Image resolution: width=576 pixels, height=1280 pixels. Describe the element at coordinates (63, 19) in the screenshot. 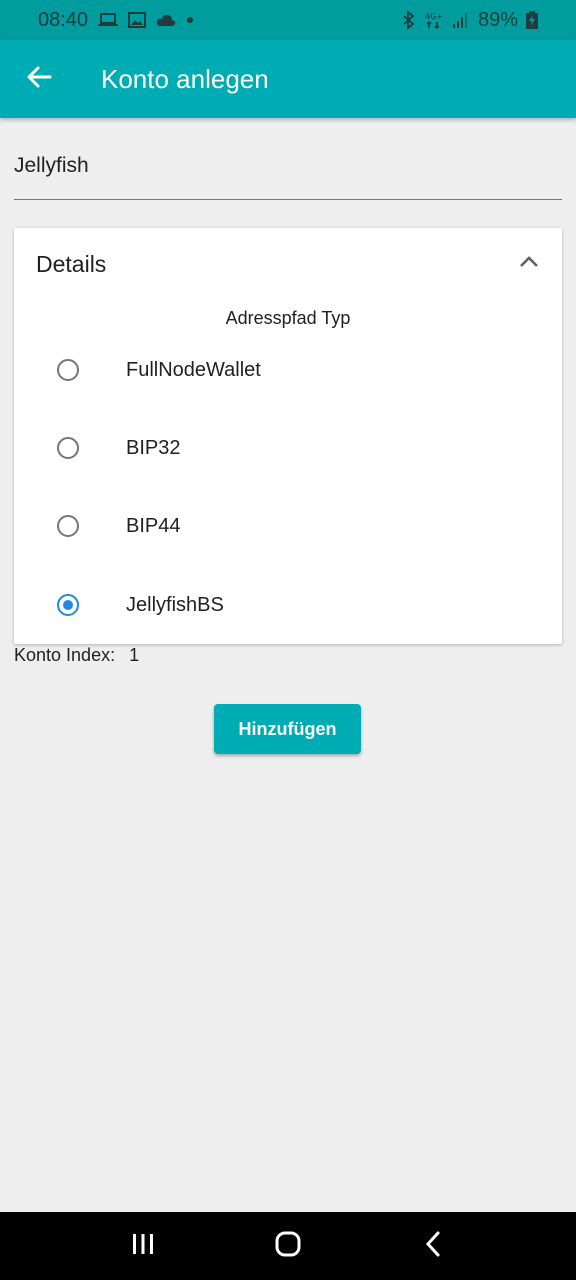

I see `status-time: 08:40` at that location.